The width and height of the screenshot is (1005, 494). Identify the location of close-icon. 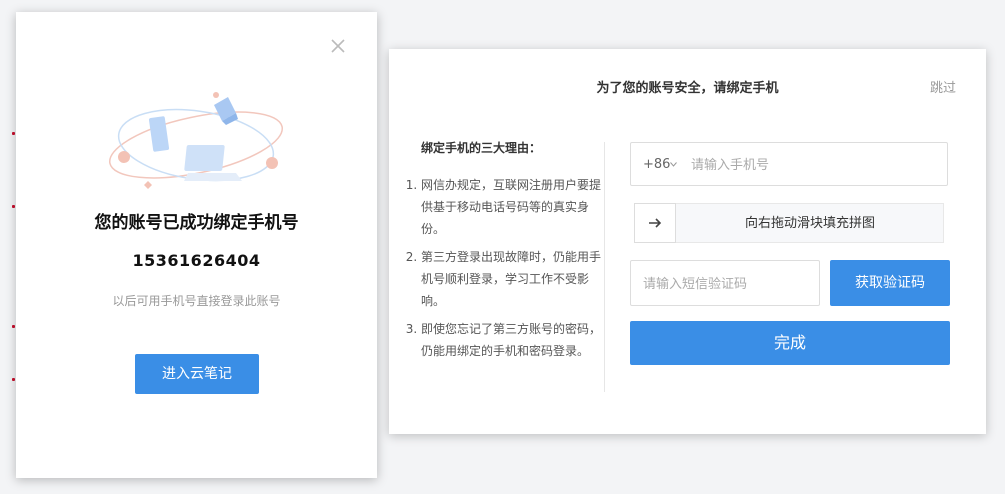
(338, 46).